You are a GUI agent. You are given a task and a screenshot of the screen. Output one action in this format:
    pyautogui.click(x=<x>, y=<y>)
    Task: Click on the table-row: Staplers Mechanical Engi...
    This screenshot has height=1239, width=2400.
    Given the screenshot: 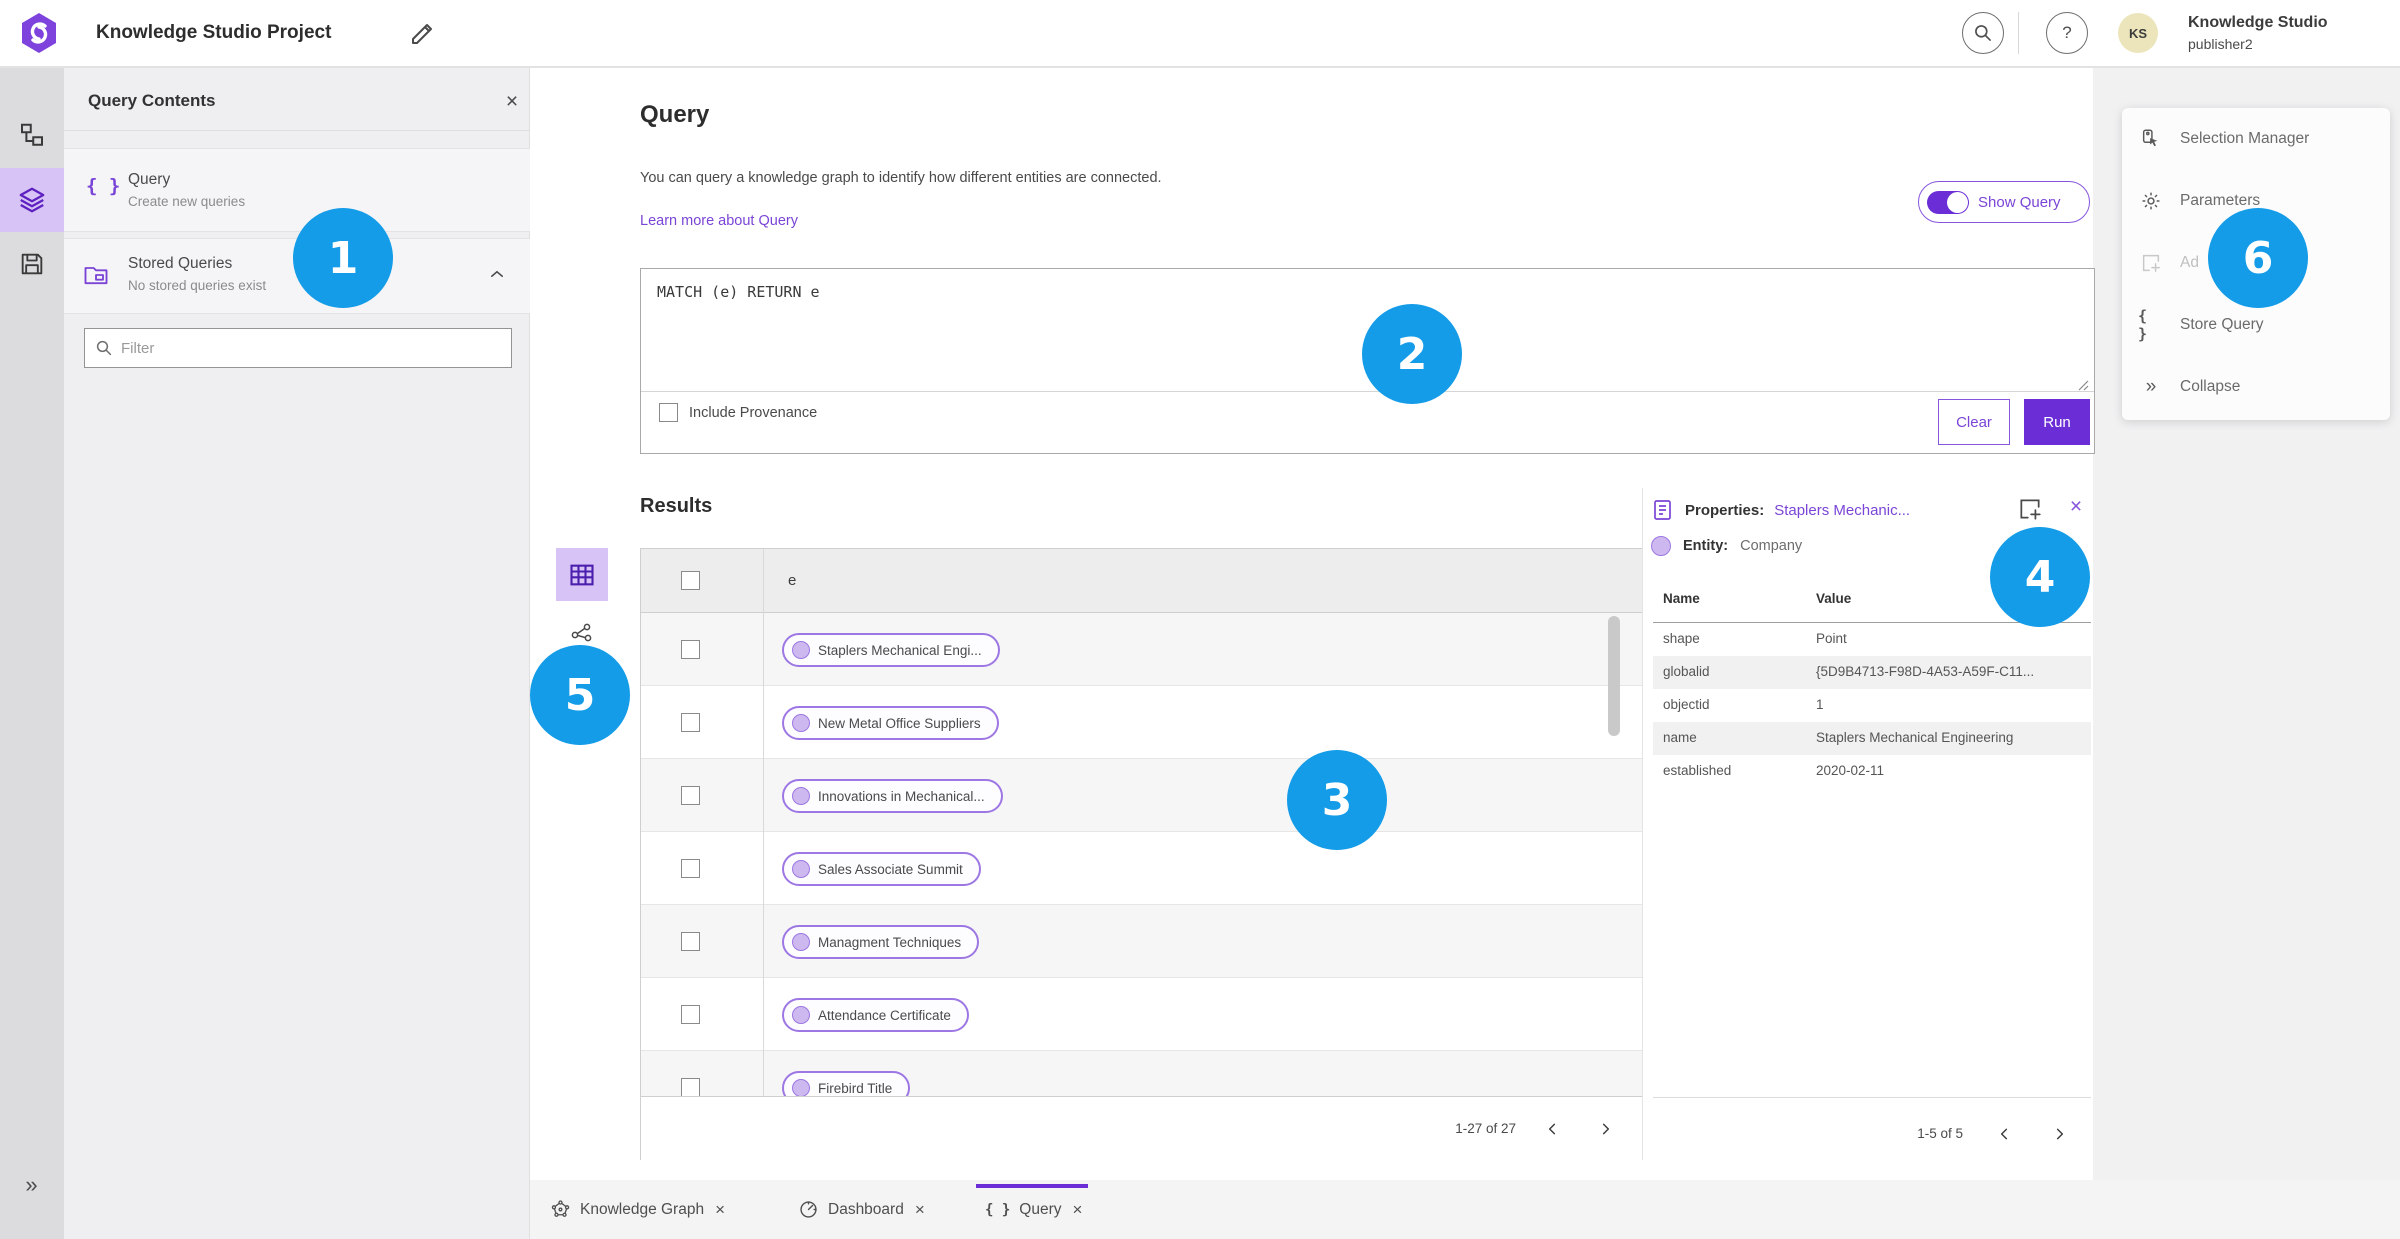 What is the action you would take?
    pyautogui.click(x=1141, y=649)
    